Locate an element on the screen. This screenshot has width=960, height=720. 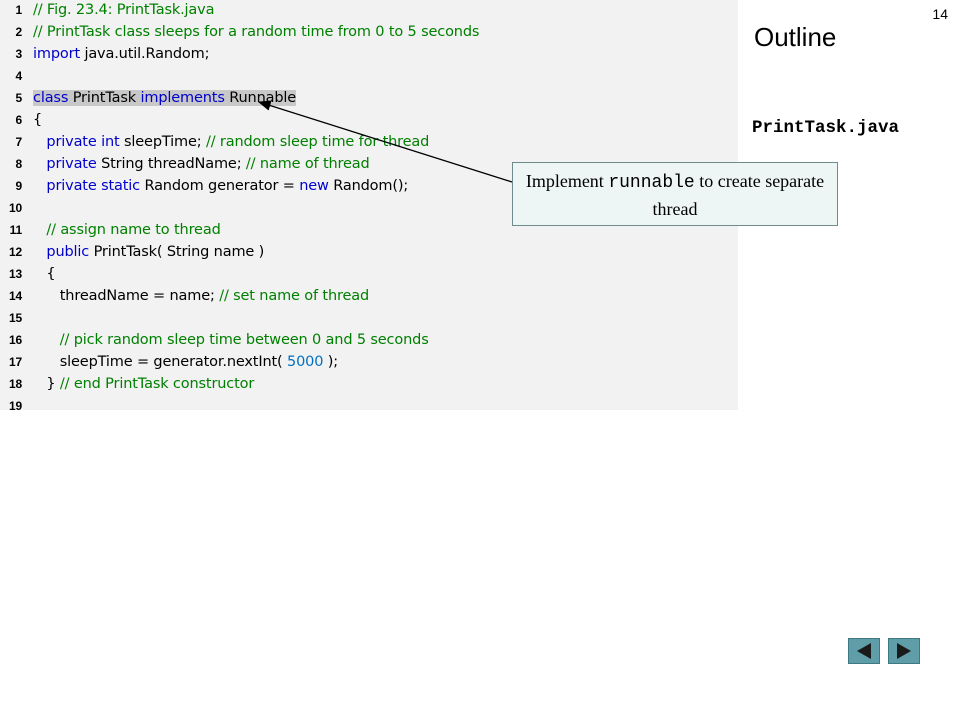
code-token: } is located at coordinates (46, 384).